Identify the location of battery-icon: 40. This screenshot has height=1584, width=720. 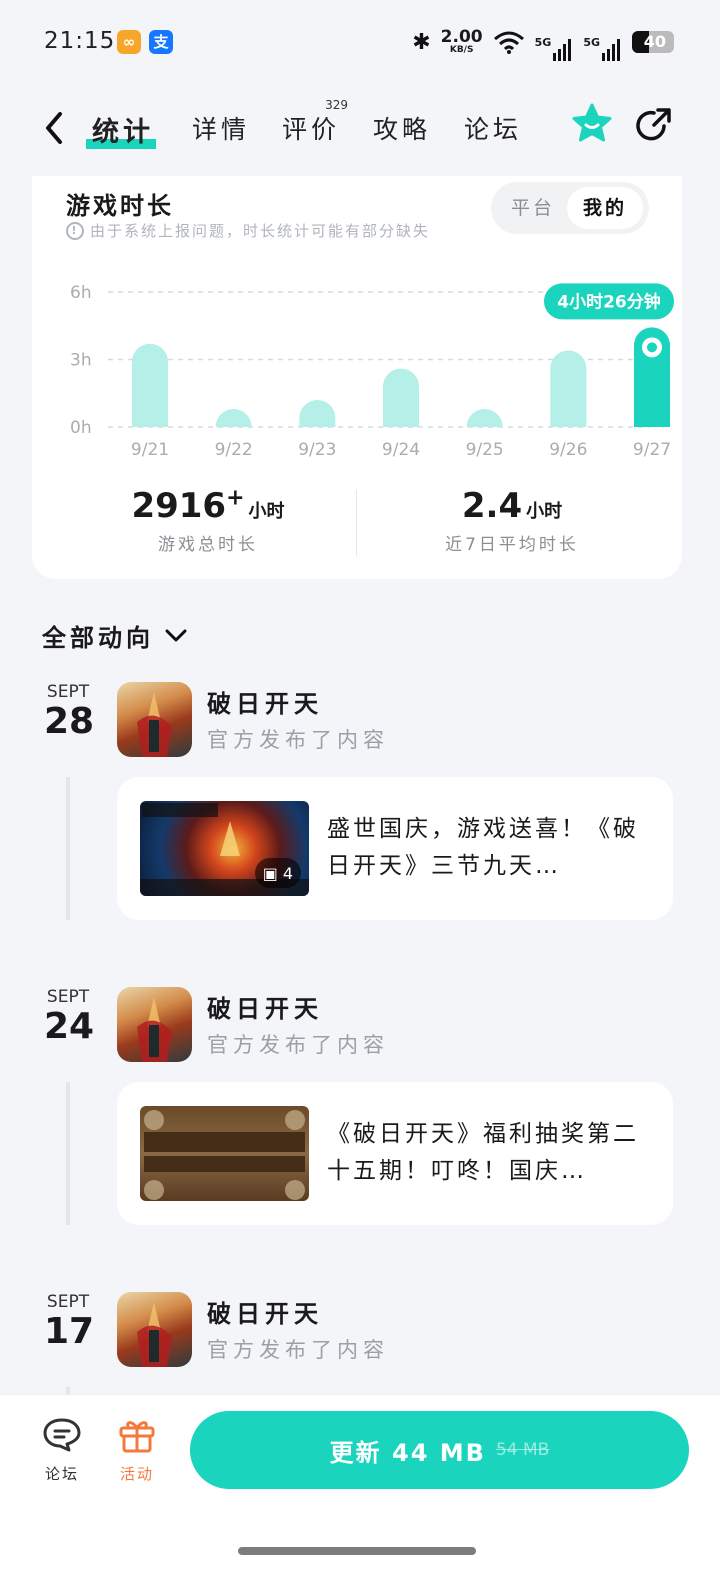
(653, 42).